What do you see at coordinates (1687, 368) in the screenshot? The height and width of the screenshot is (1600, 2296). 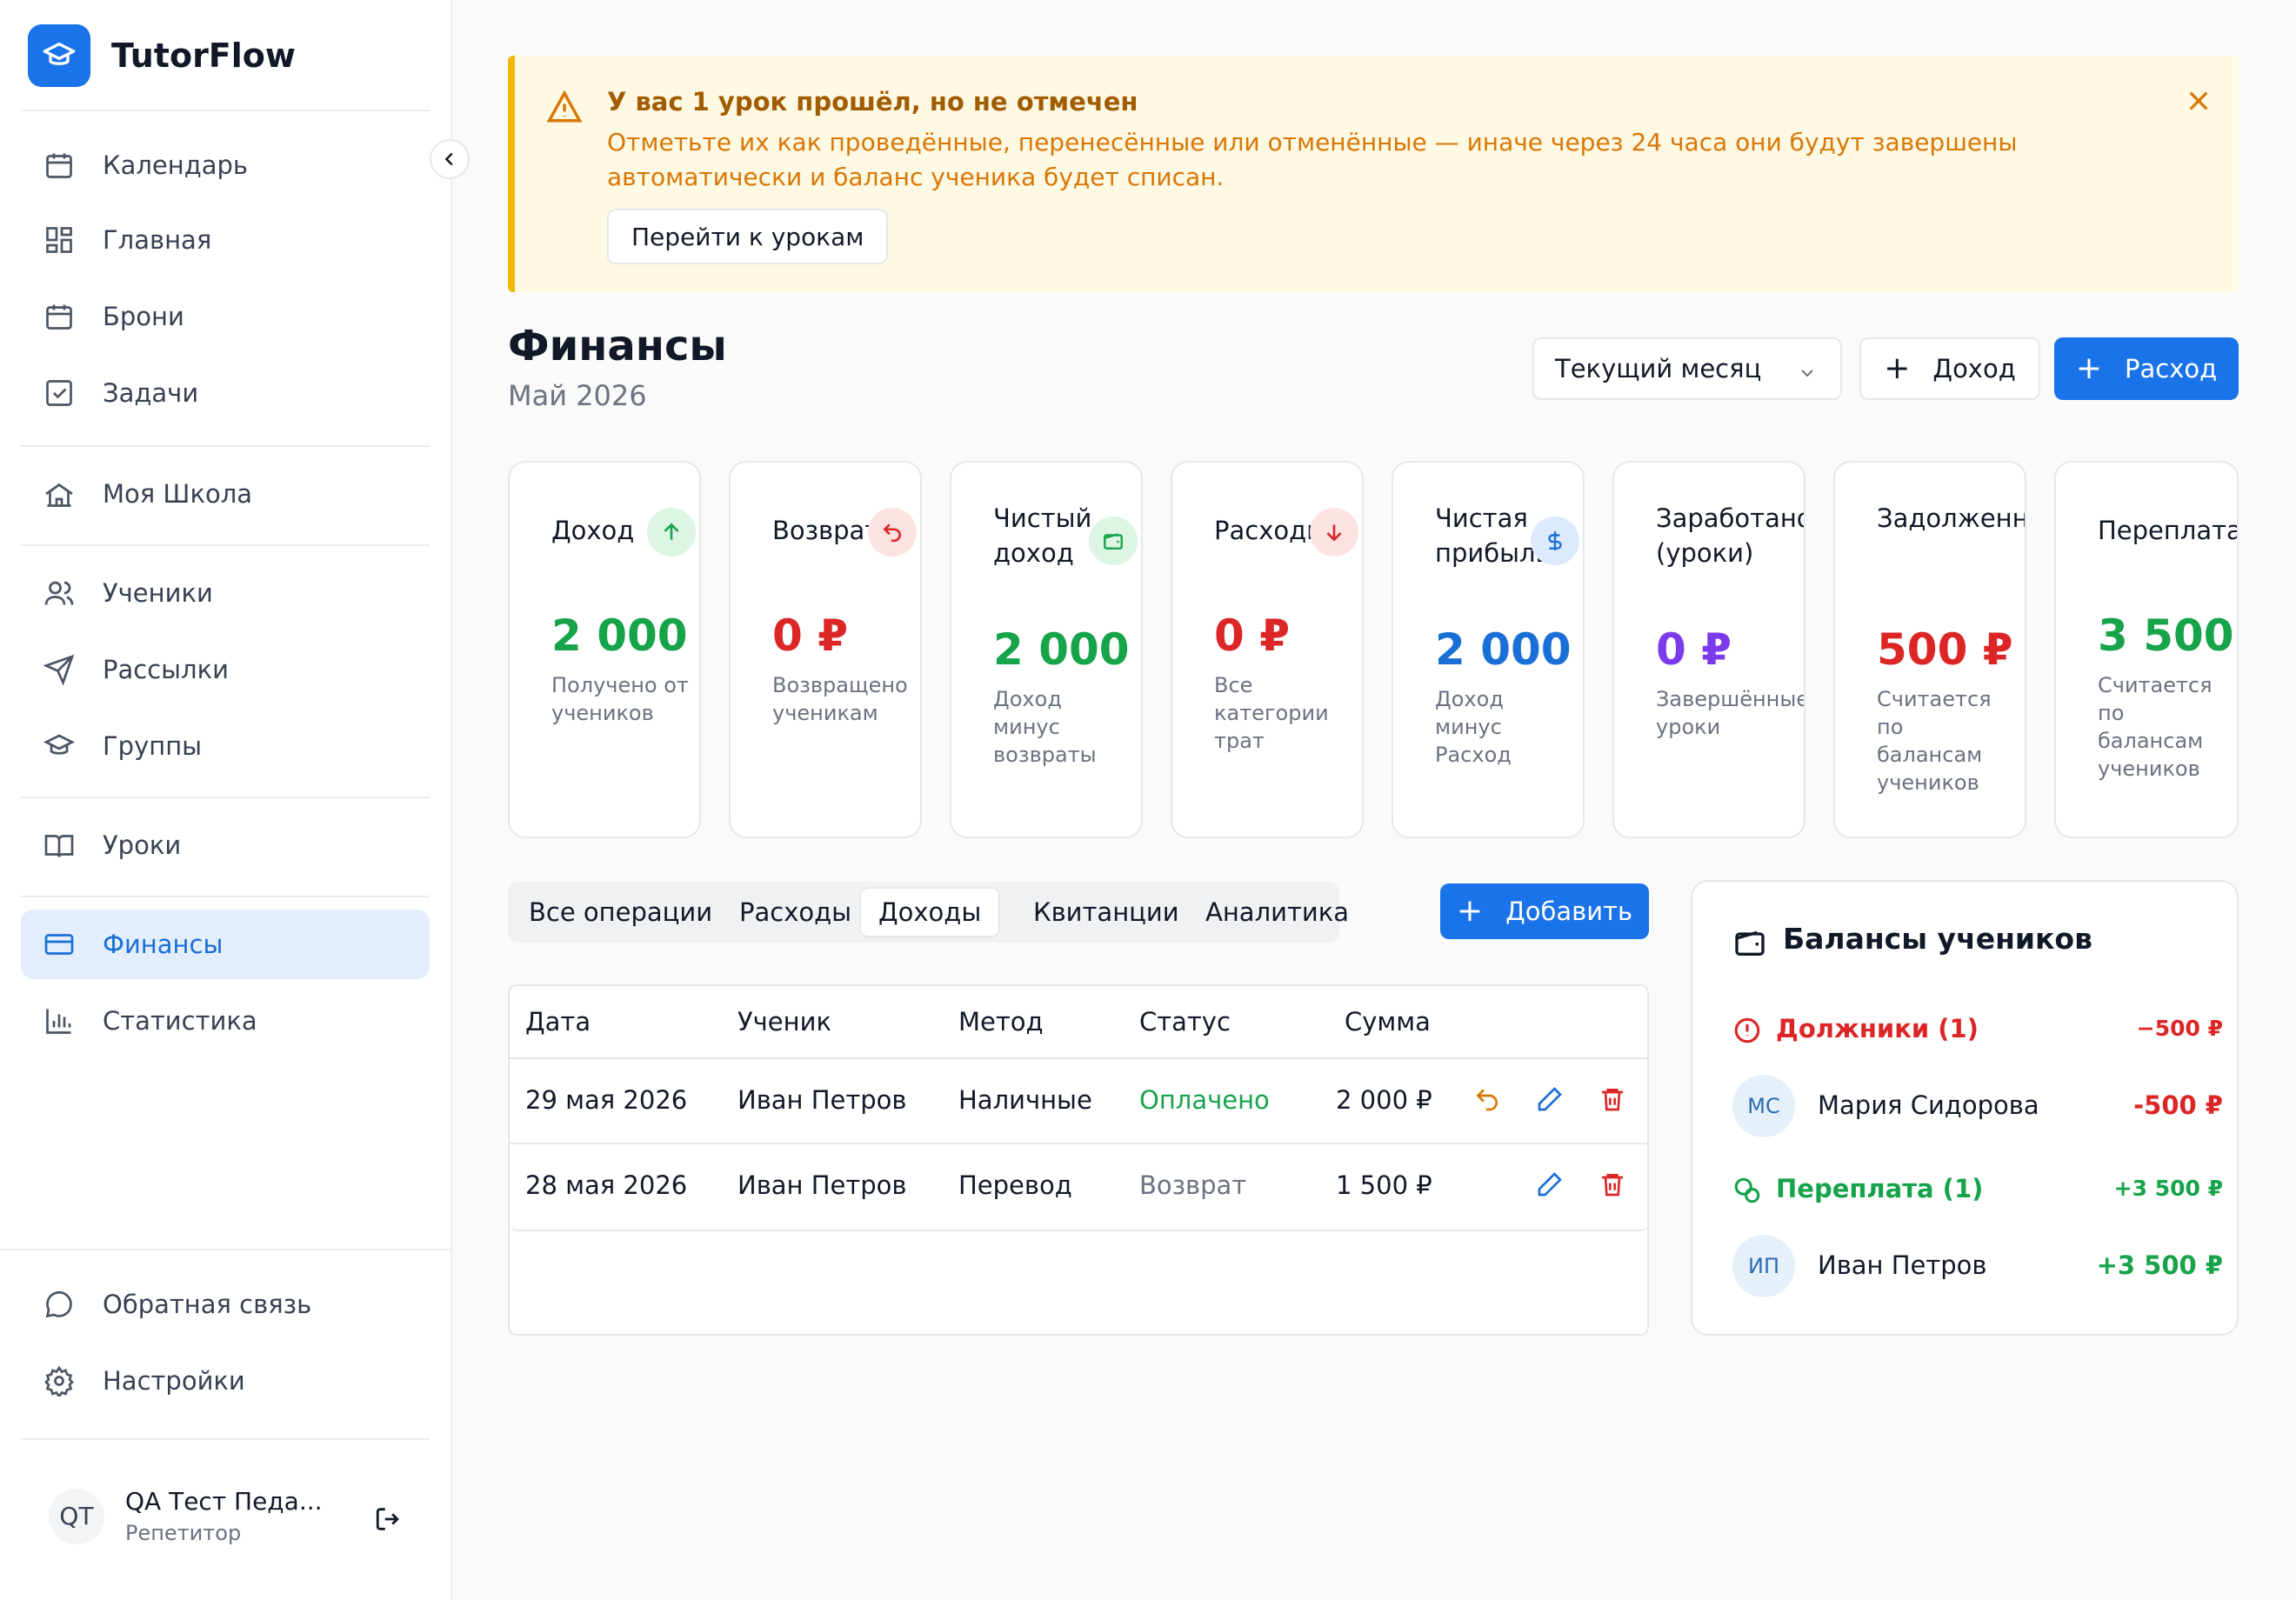 I see `period-select: Текущий месяц` at bounding box center [1687, 368].